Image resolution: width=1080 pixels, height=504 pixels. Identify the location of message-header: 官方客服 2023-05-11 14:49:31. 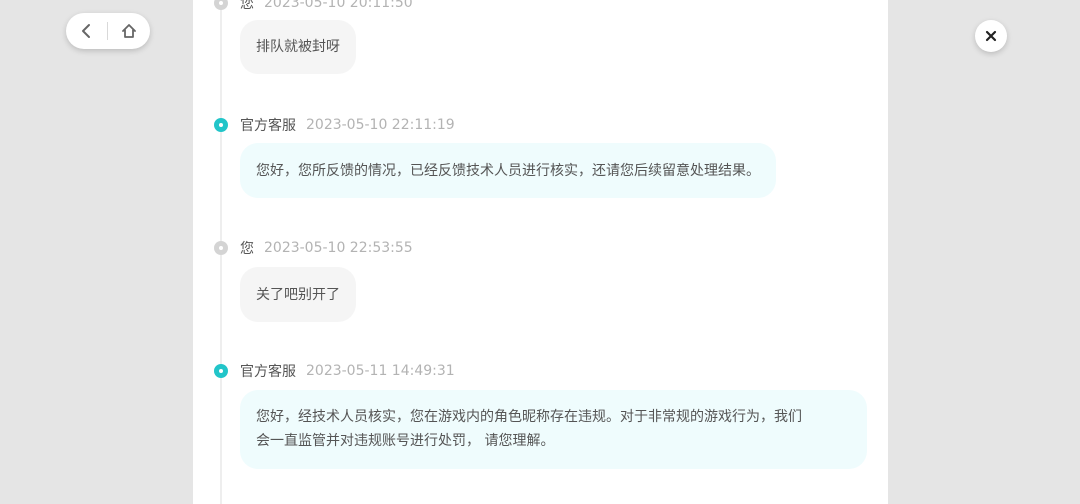
(347, 371).